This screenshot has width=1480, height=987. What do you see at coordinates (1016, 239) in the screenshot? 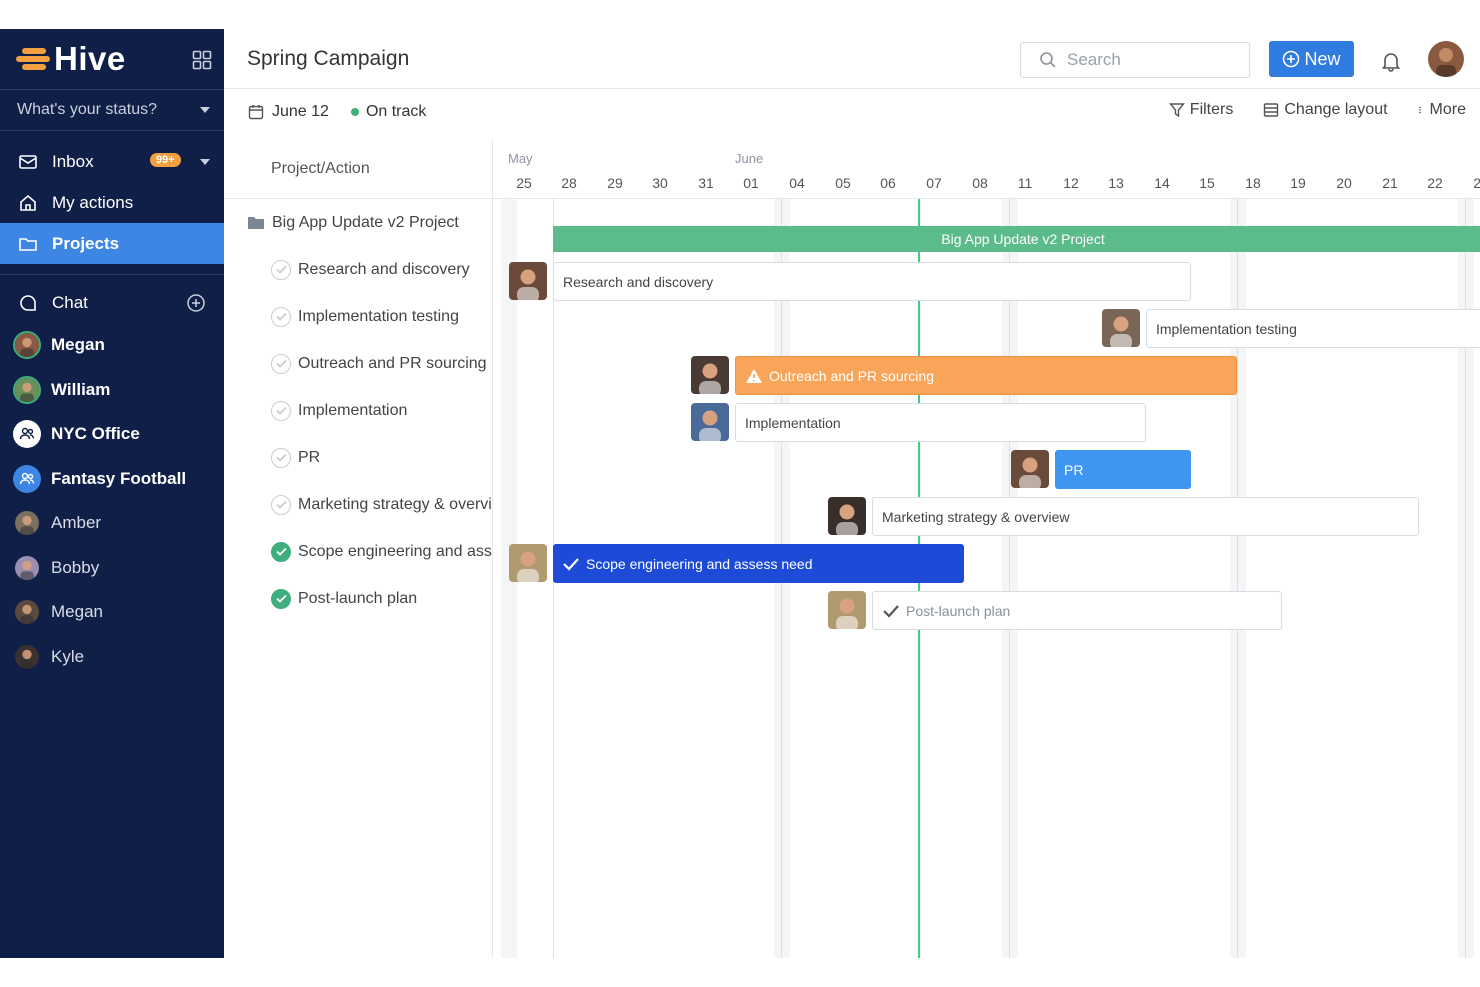
I see `project-bar: Big App Update v2 Project` at bounding box center [1016, 239].